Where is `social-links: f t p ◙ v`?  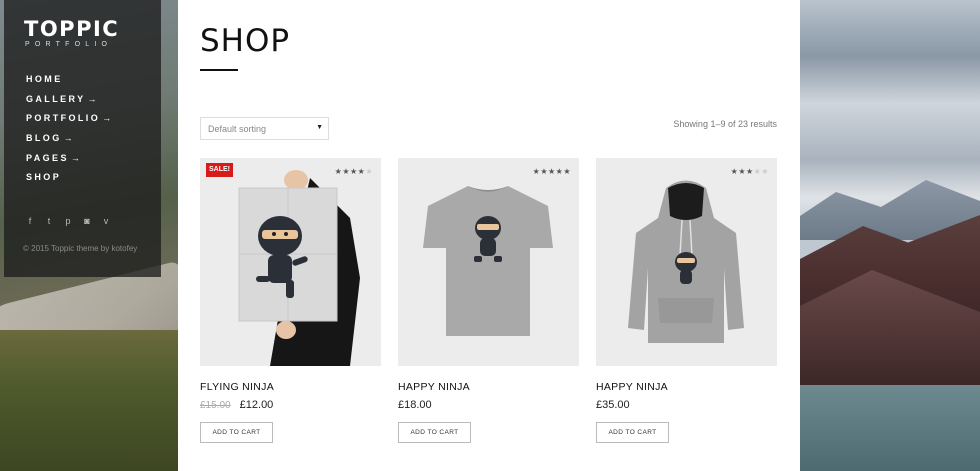 social-links: f t p ◙ v is located at coordinates (68, 221).